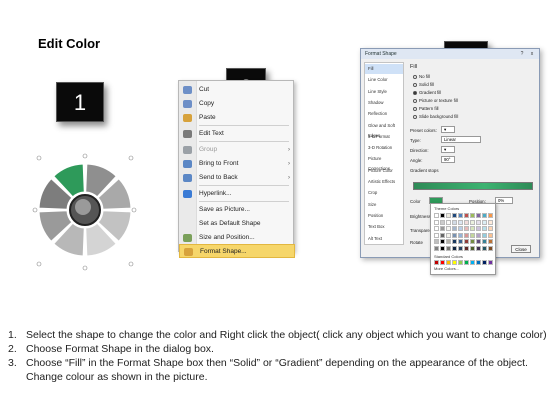  Describe the element at coordinates (237, 224) in the screenshot. I see `menu-item-set-as-default-shape: Set as Default Shape` at that location.